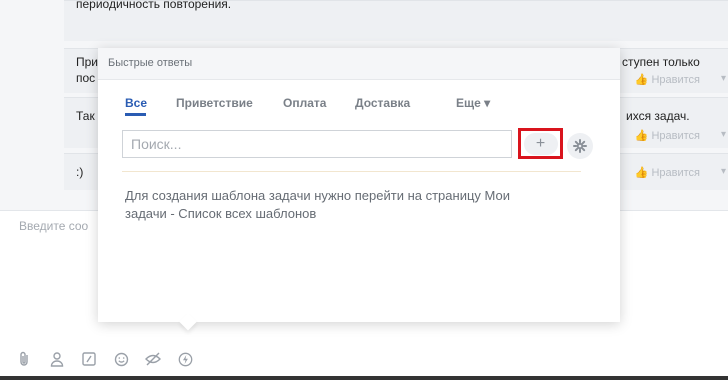 This screenshot has height=380, width=728. I want to click on message-bubble: периодичность повторения., so click(396, 20).